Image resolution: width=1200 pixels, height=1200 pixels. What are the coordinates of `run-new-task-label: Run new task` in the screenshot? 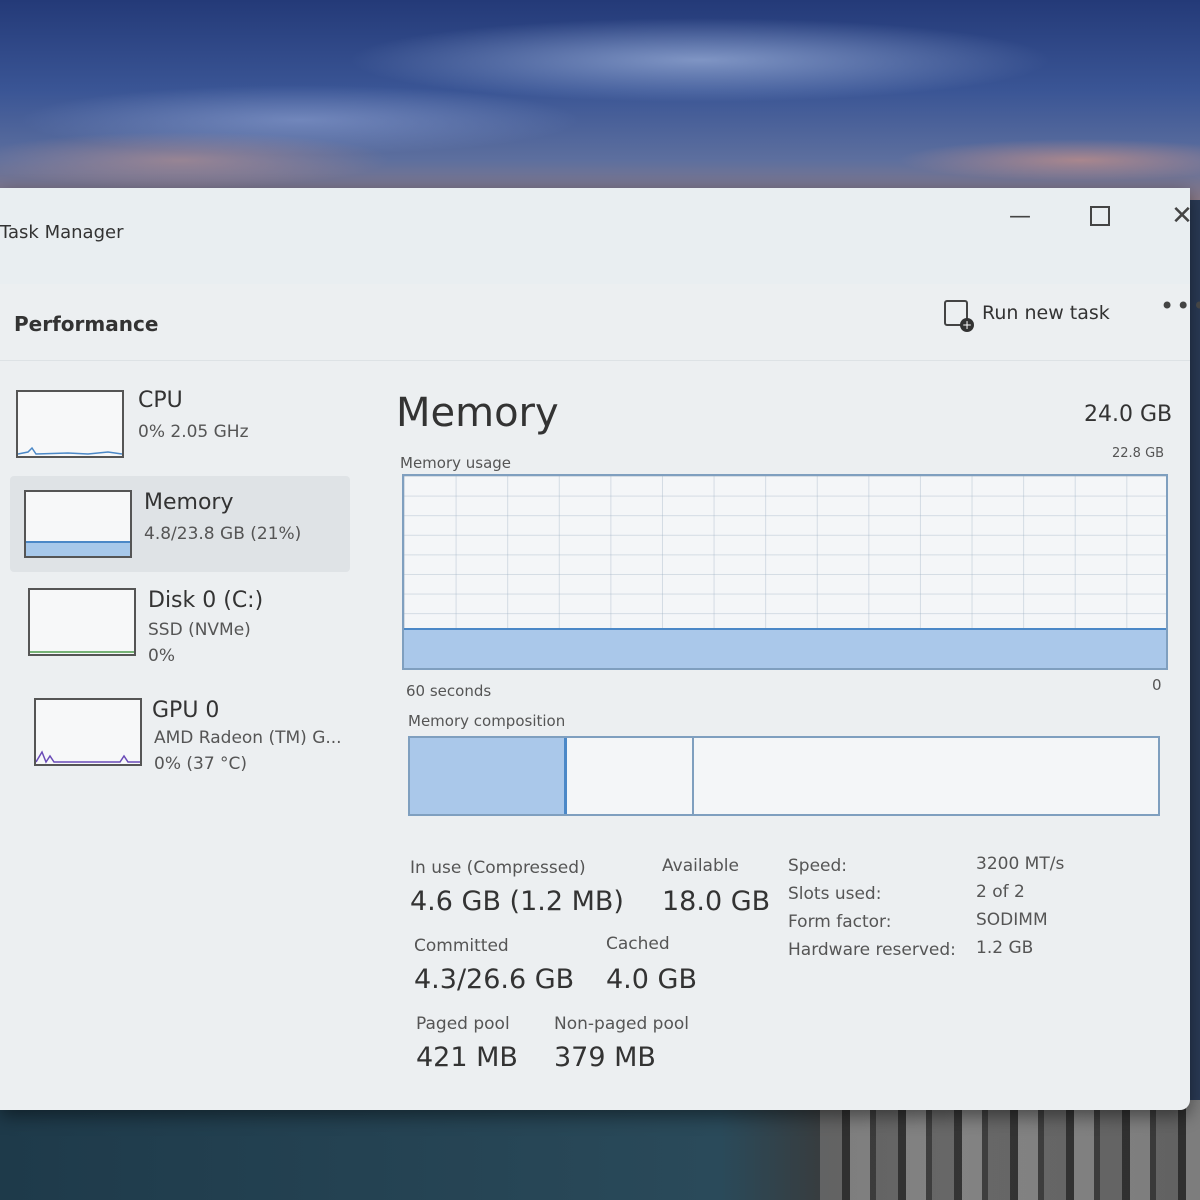 It's located at (1046, 313).